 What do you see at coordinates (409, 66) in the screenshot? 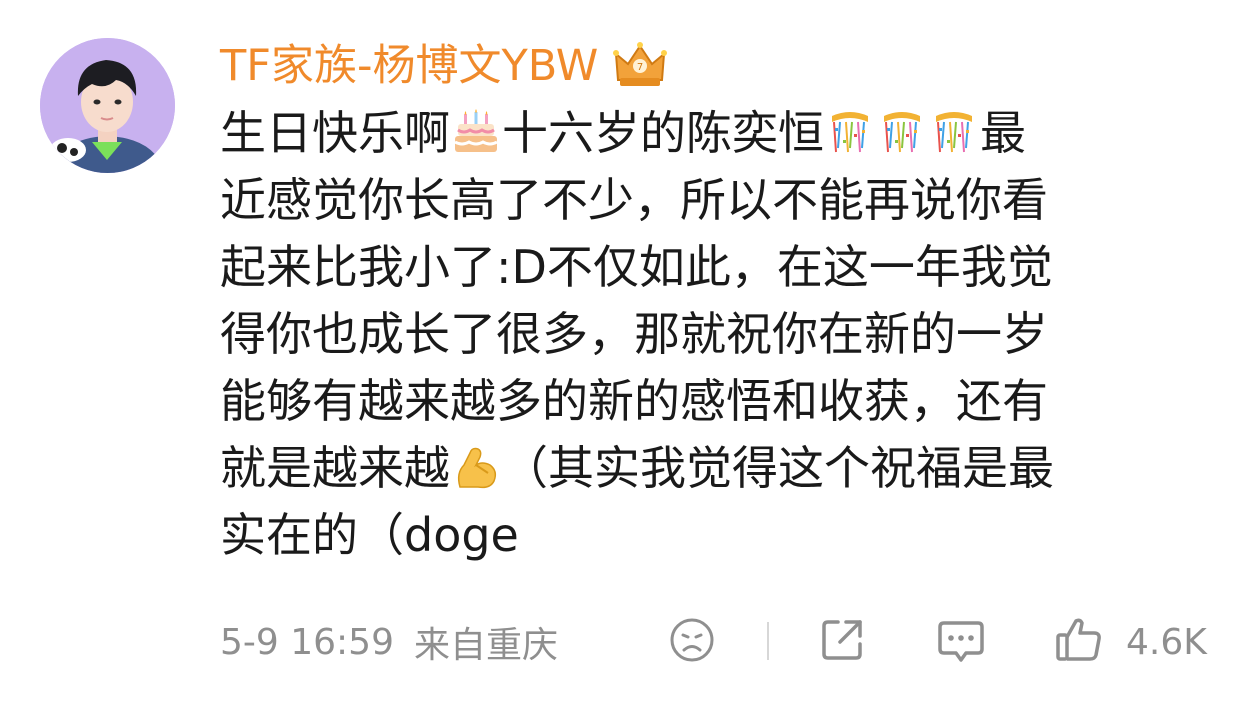
I see `username: TF家族-杨博文YBW` at bounding box center [409, 66].